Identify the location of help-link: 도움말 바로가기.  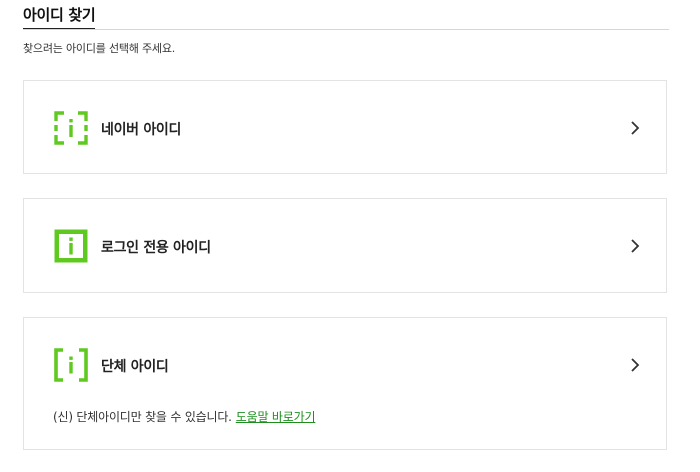
(276, 417).